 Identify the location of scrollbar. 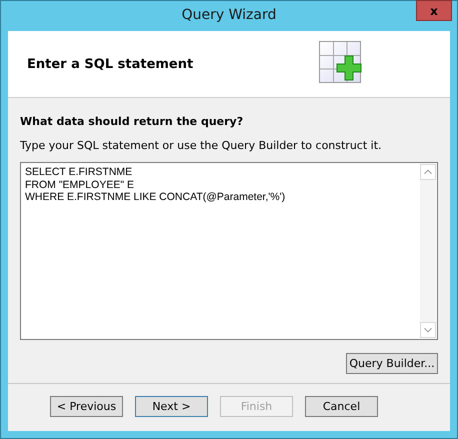
(428, 251).